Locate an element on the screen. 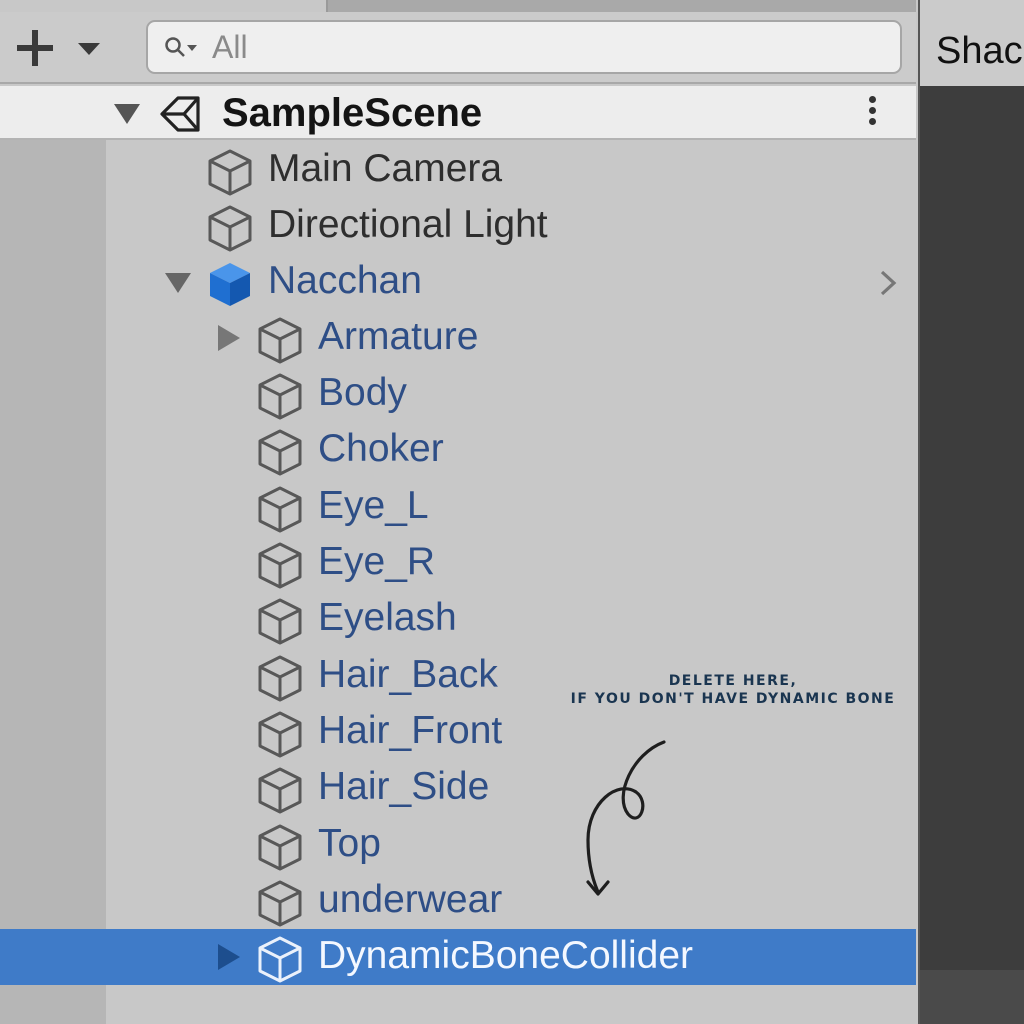 The height and width of the screenshot is (1024, 1024). chevron-right-icon is located at coordinates (888, 283).